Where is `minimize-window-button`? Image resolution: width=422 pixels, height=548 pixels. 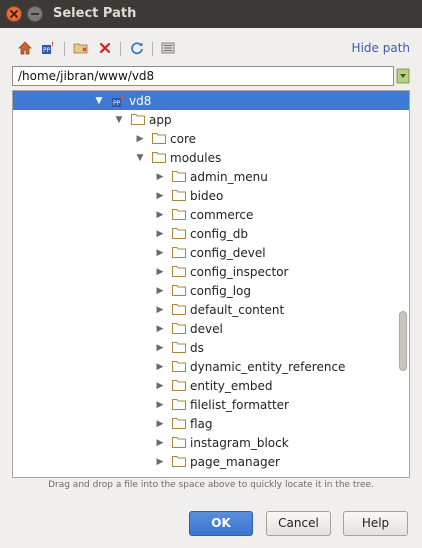
minimize-window-button is located at coordinates (35, 14).